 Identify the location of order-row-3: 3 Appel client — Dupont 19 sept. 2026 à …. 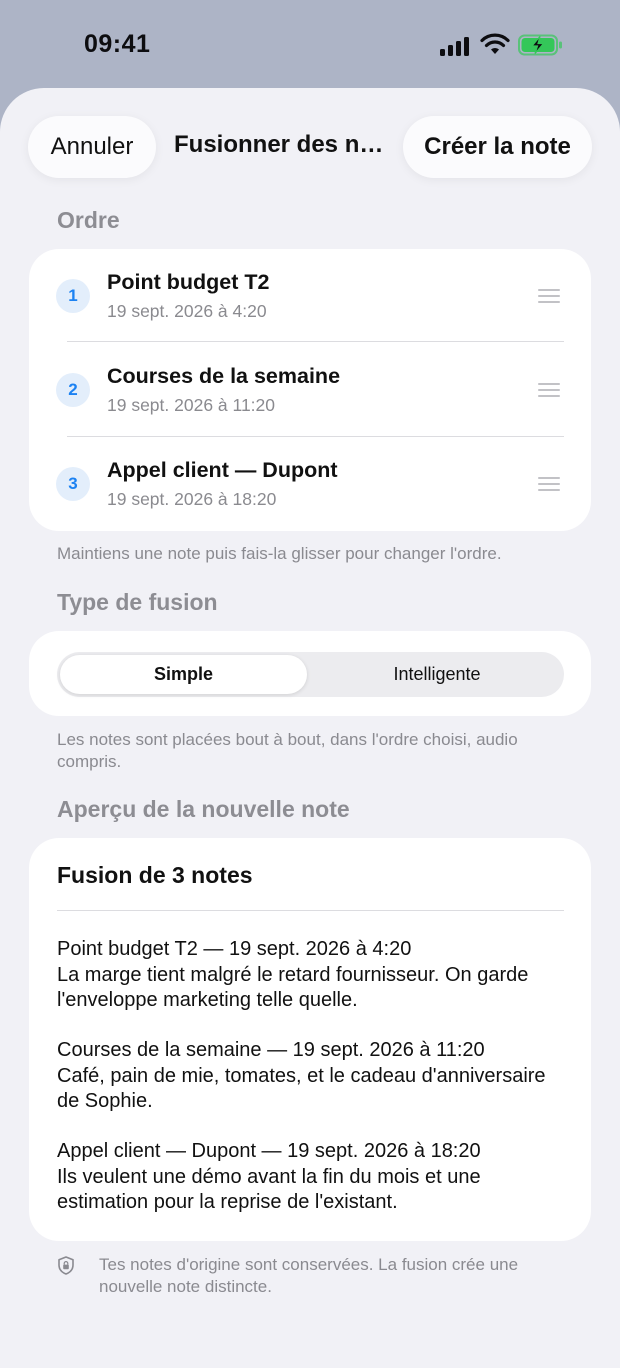
(310, 484).